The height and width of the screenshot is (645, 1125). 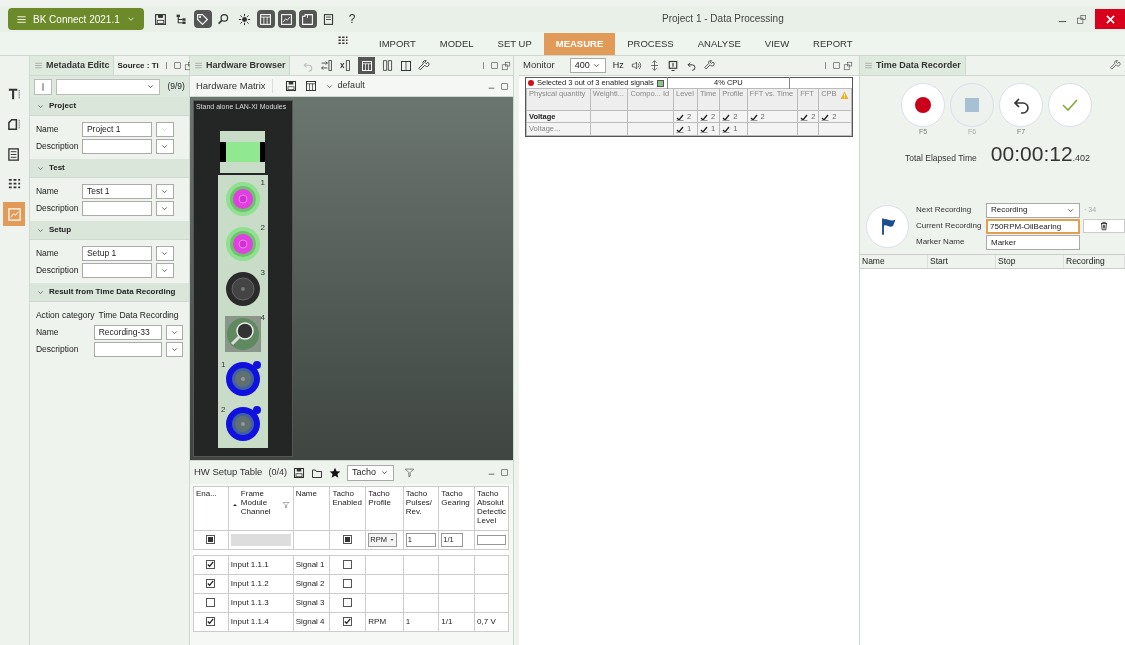 I want to click on column-header: Stop, so click(x=1030, y=261).